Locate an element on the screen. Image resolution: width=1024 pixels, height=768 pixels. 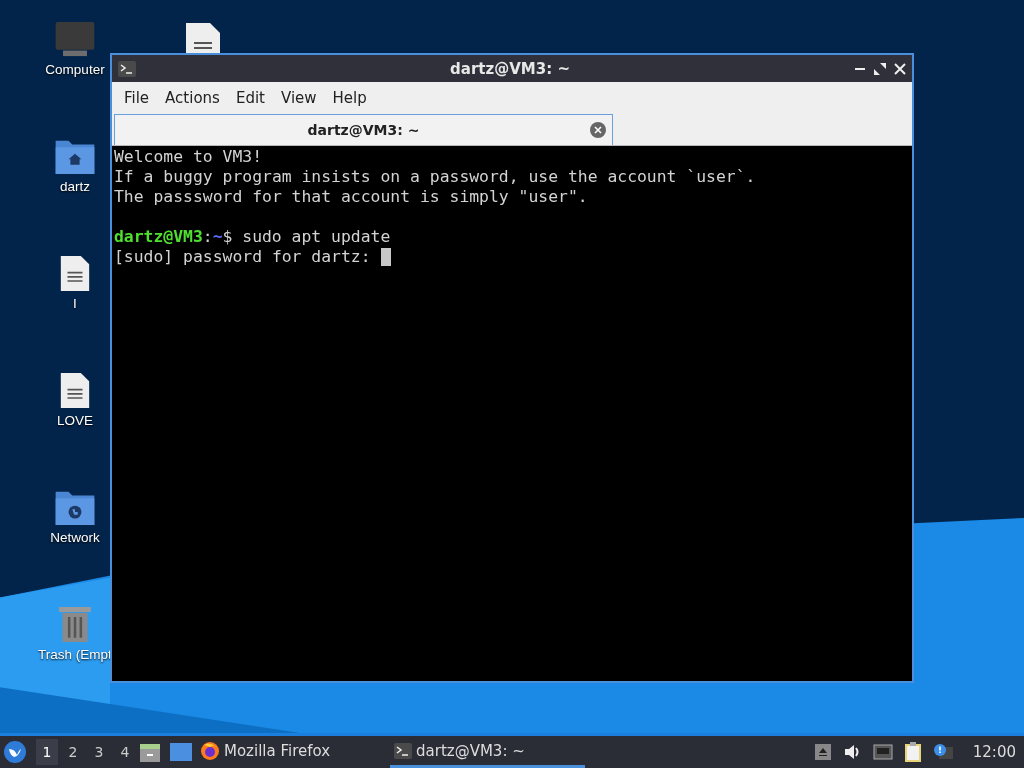
start-menu-icon is located at coordinates (15, 752).